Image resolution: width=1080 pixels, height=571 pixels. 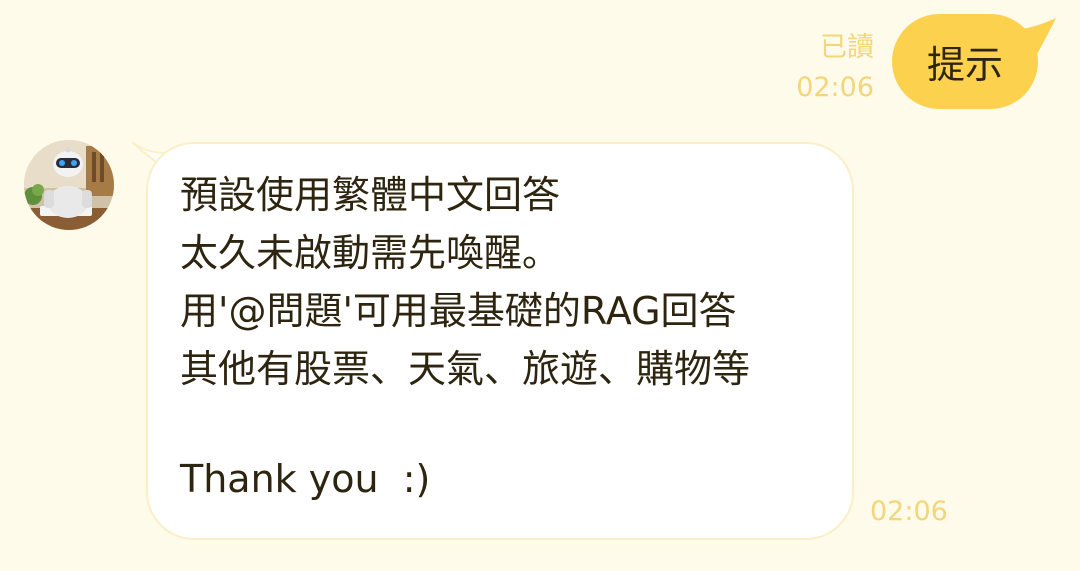 What do you see at coordinates (465, 369) in the screenshot?
I see `message-line: 其他有股票、天氣、旅遊、購物等` at bounding box center [465, 369].